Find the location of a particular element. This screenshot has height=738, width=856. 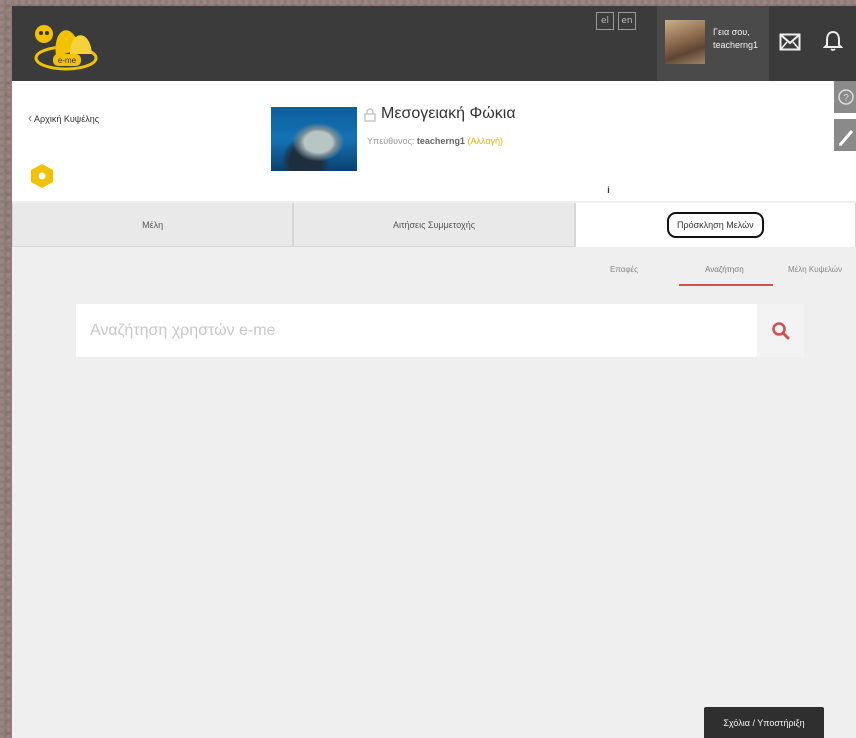

feedback-support-button: Σχόλια / Υποστήριξη is located at coordinates (764, 722).